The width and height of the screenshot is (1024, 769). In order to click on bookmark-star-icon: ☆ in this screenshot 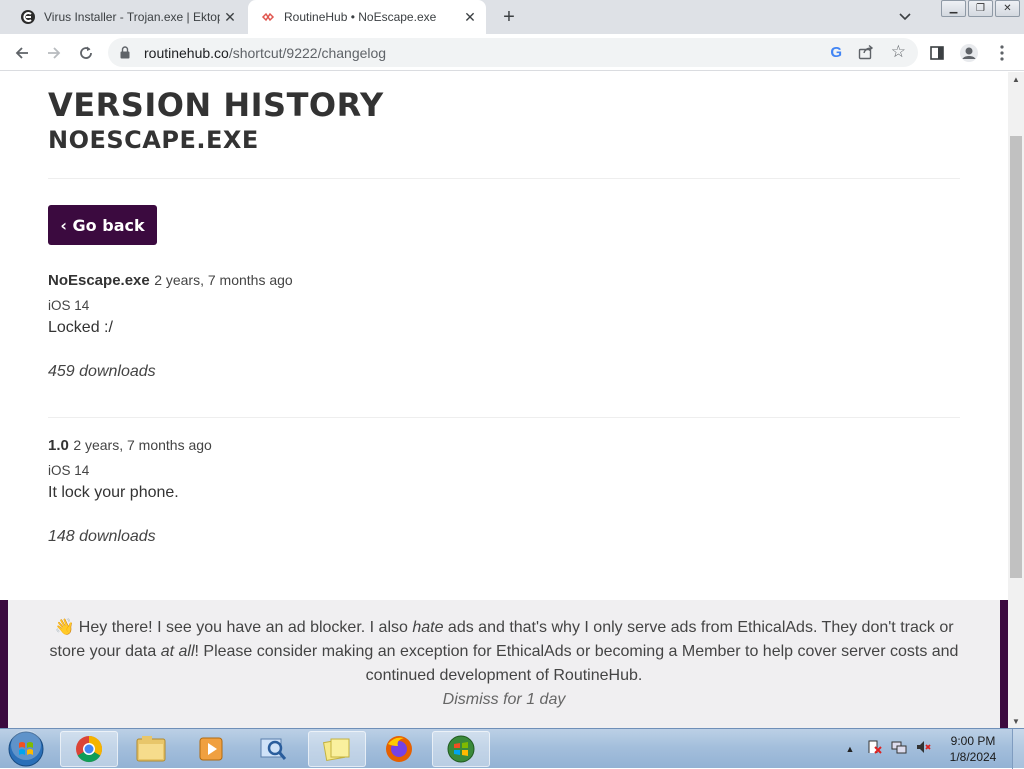, I will do `click(898, 52)`.